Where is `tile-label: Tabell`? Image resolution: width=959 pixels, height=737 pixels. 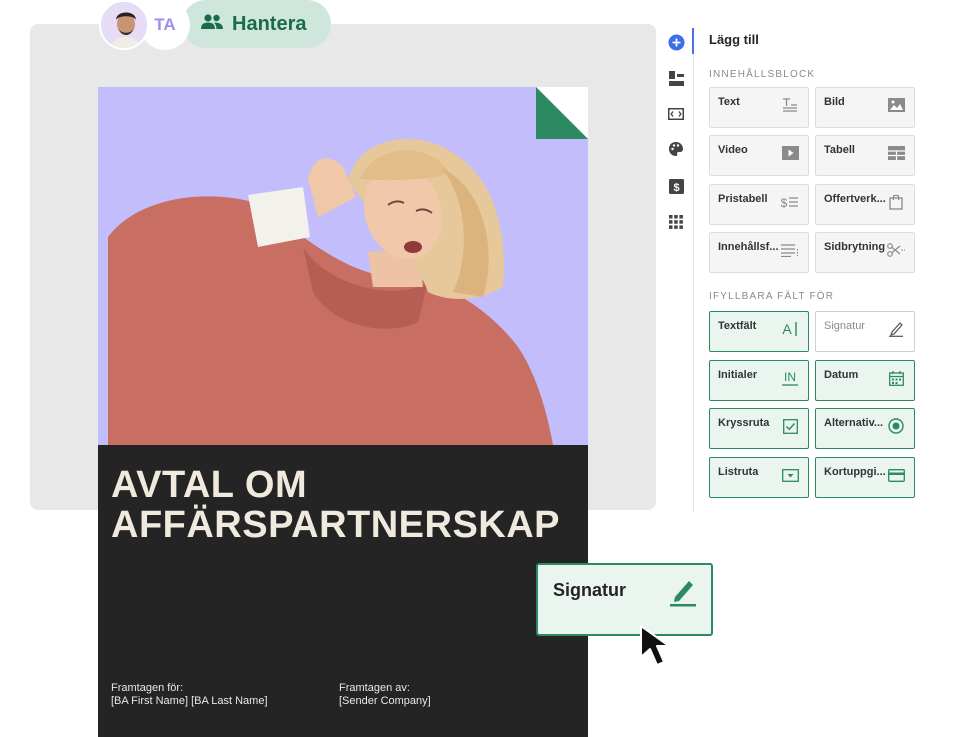 tile-label: Tabell is located at coordinates (839, 150).